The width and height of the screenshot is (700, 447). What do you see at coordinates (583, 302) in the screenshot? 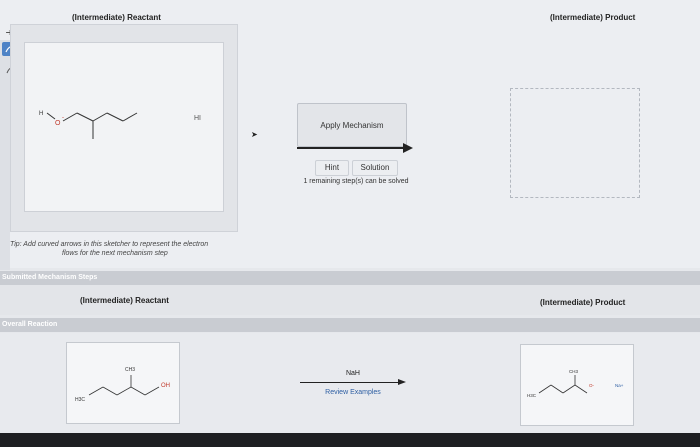
I see `submitted-product-title: (Intermediate) Product` at bounding box center [583, 302].